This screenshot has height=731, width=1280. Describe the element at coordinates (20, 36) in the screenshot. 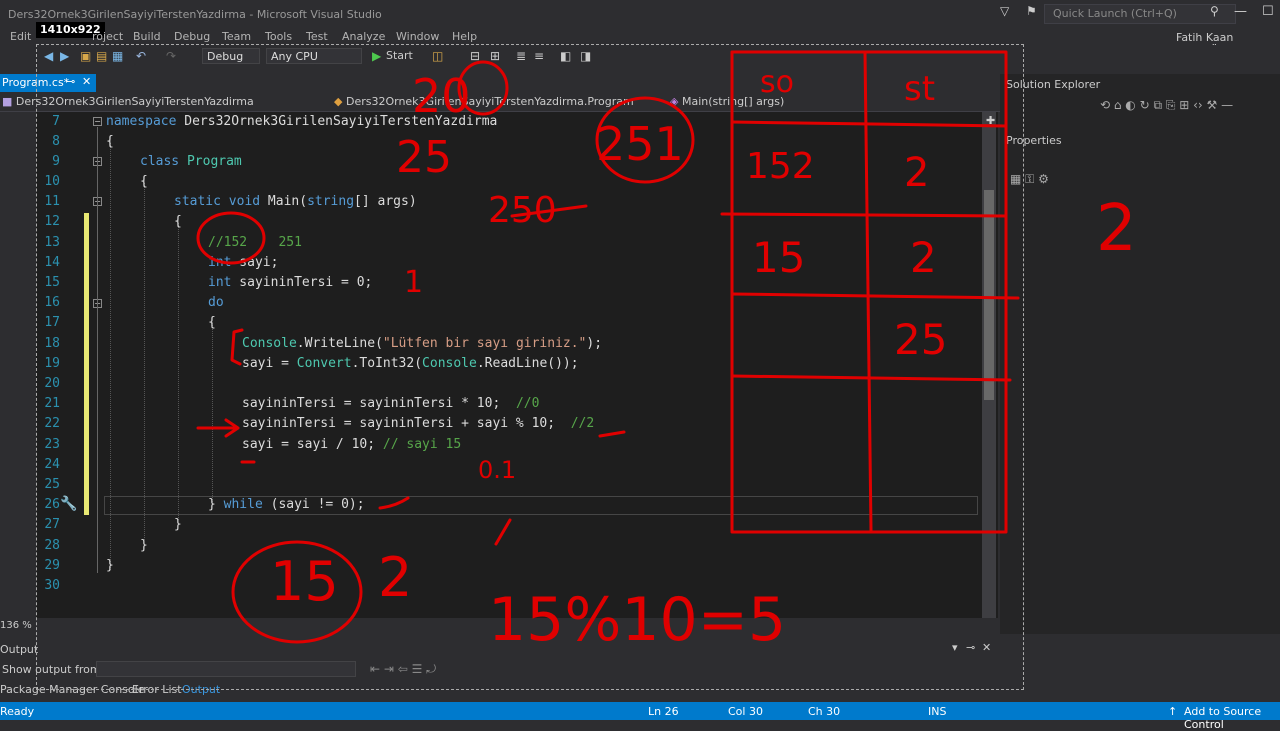

I see `menu-edit: Edit` at that location.